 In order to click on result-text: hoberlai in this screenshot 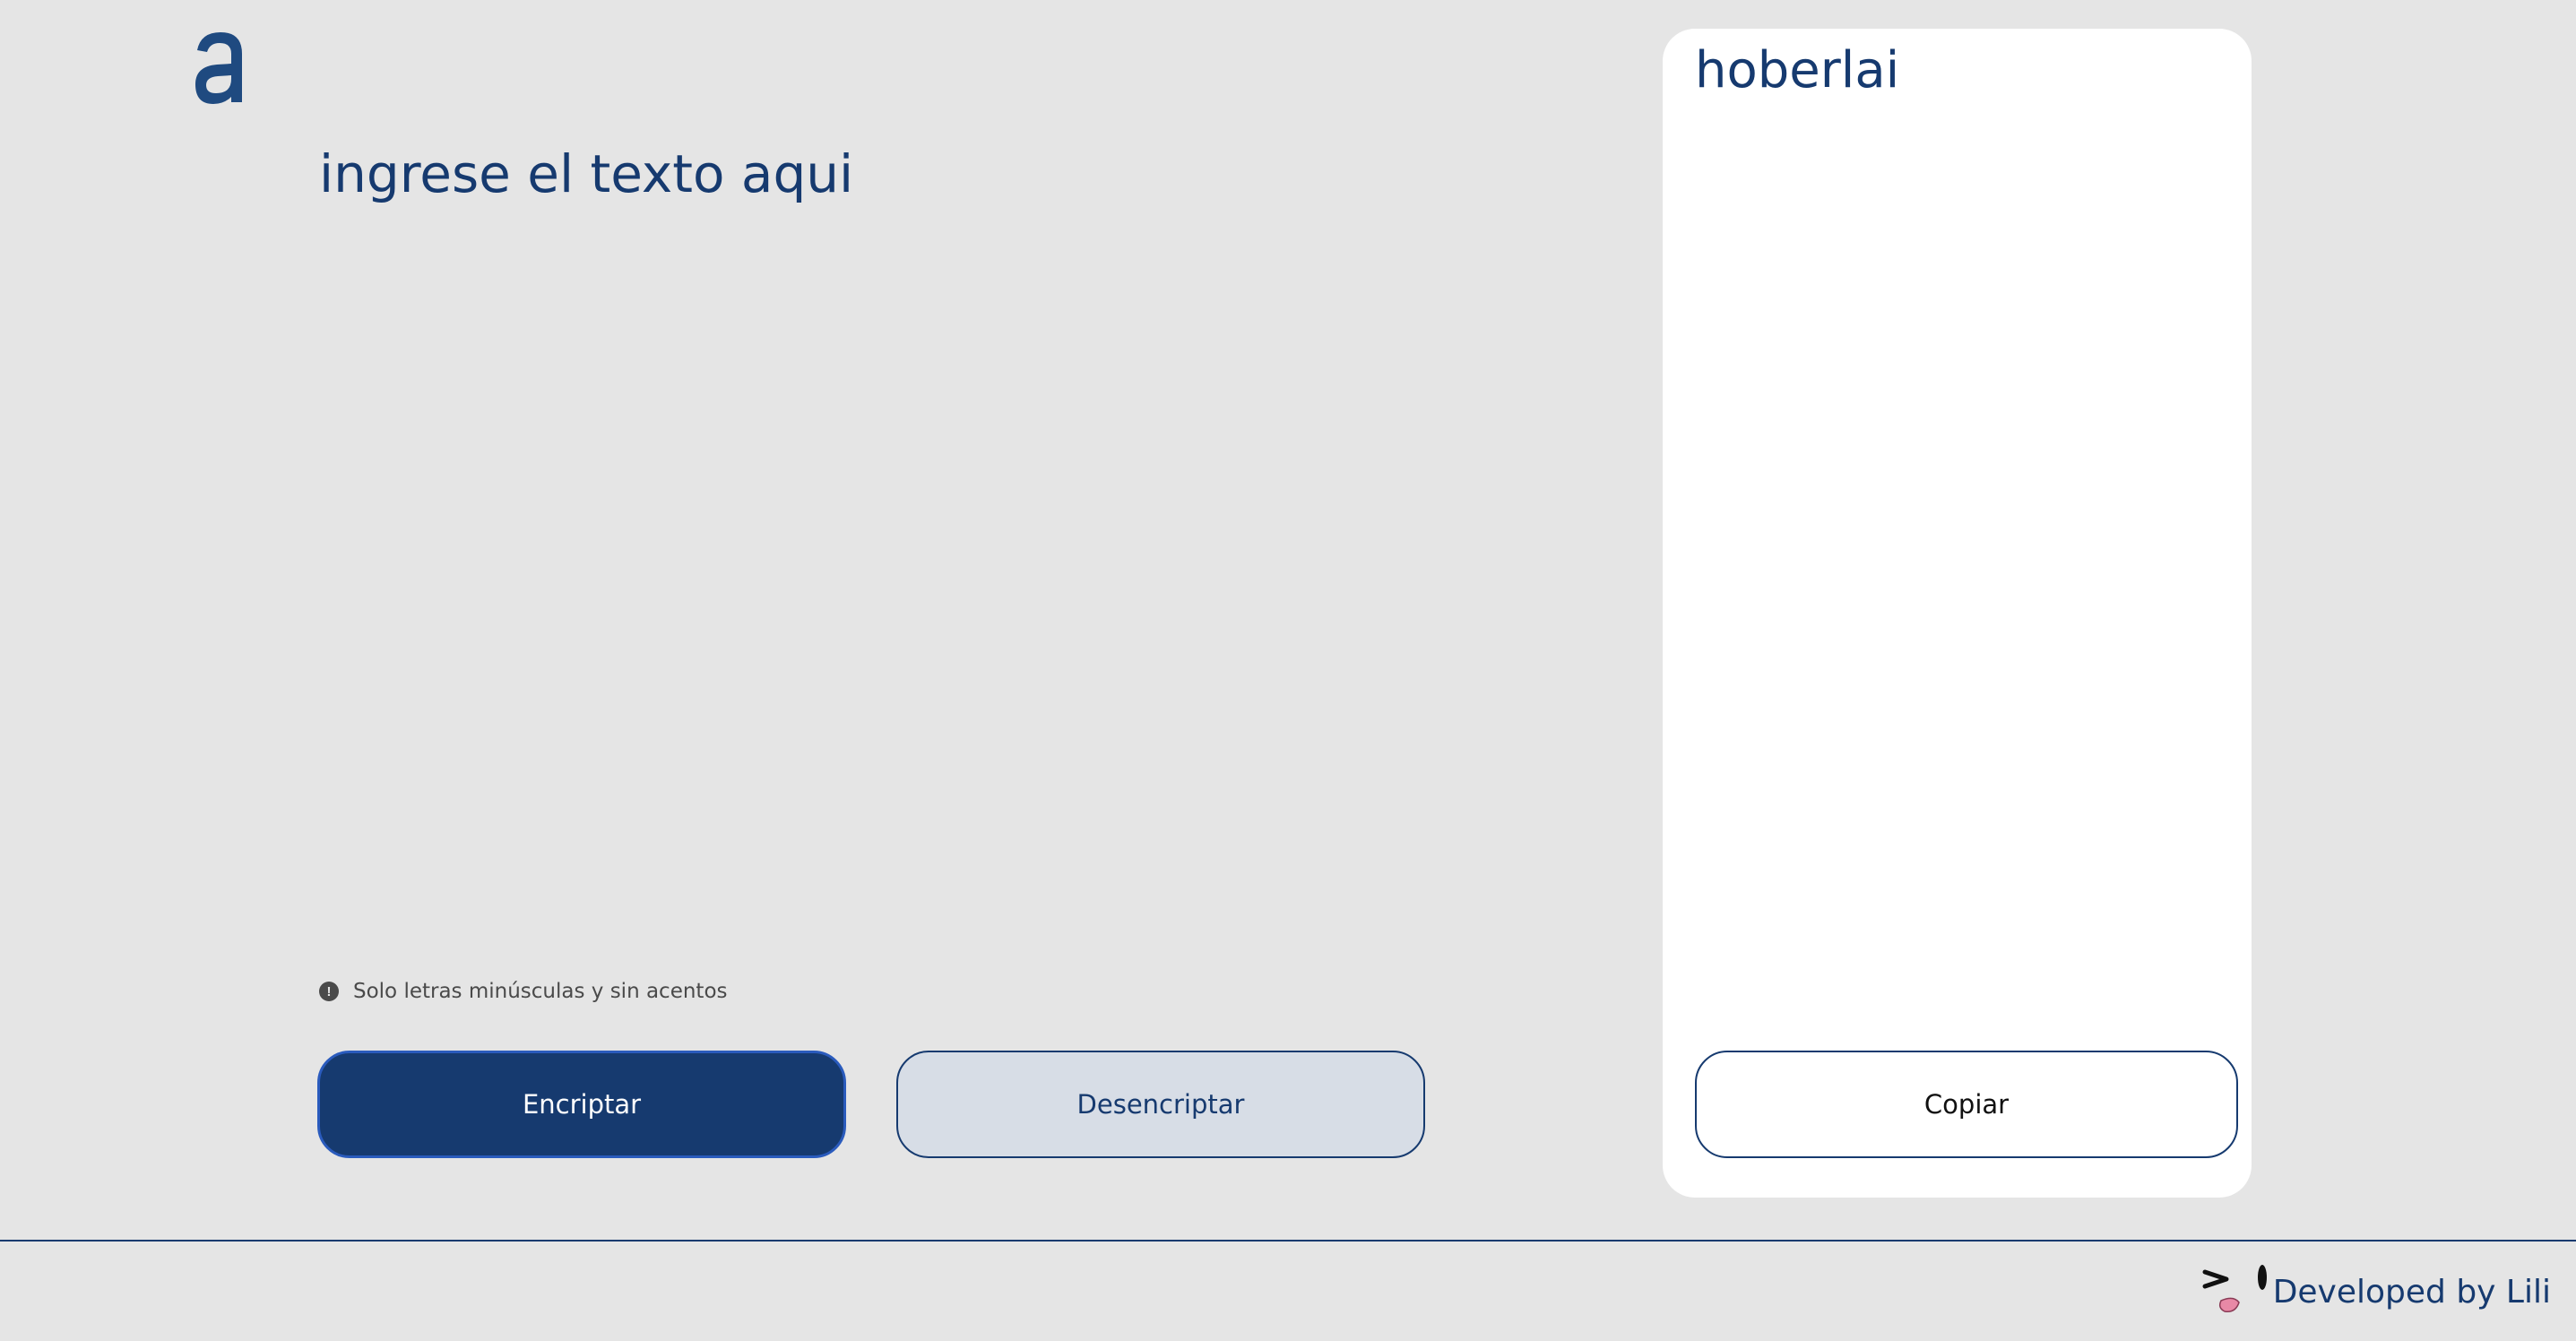, I will do `click(1797, 70)`.